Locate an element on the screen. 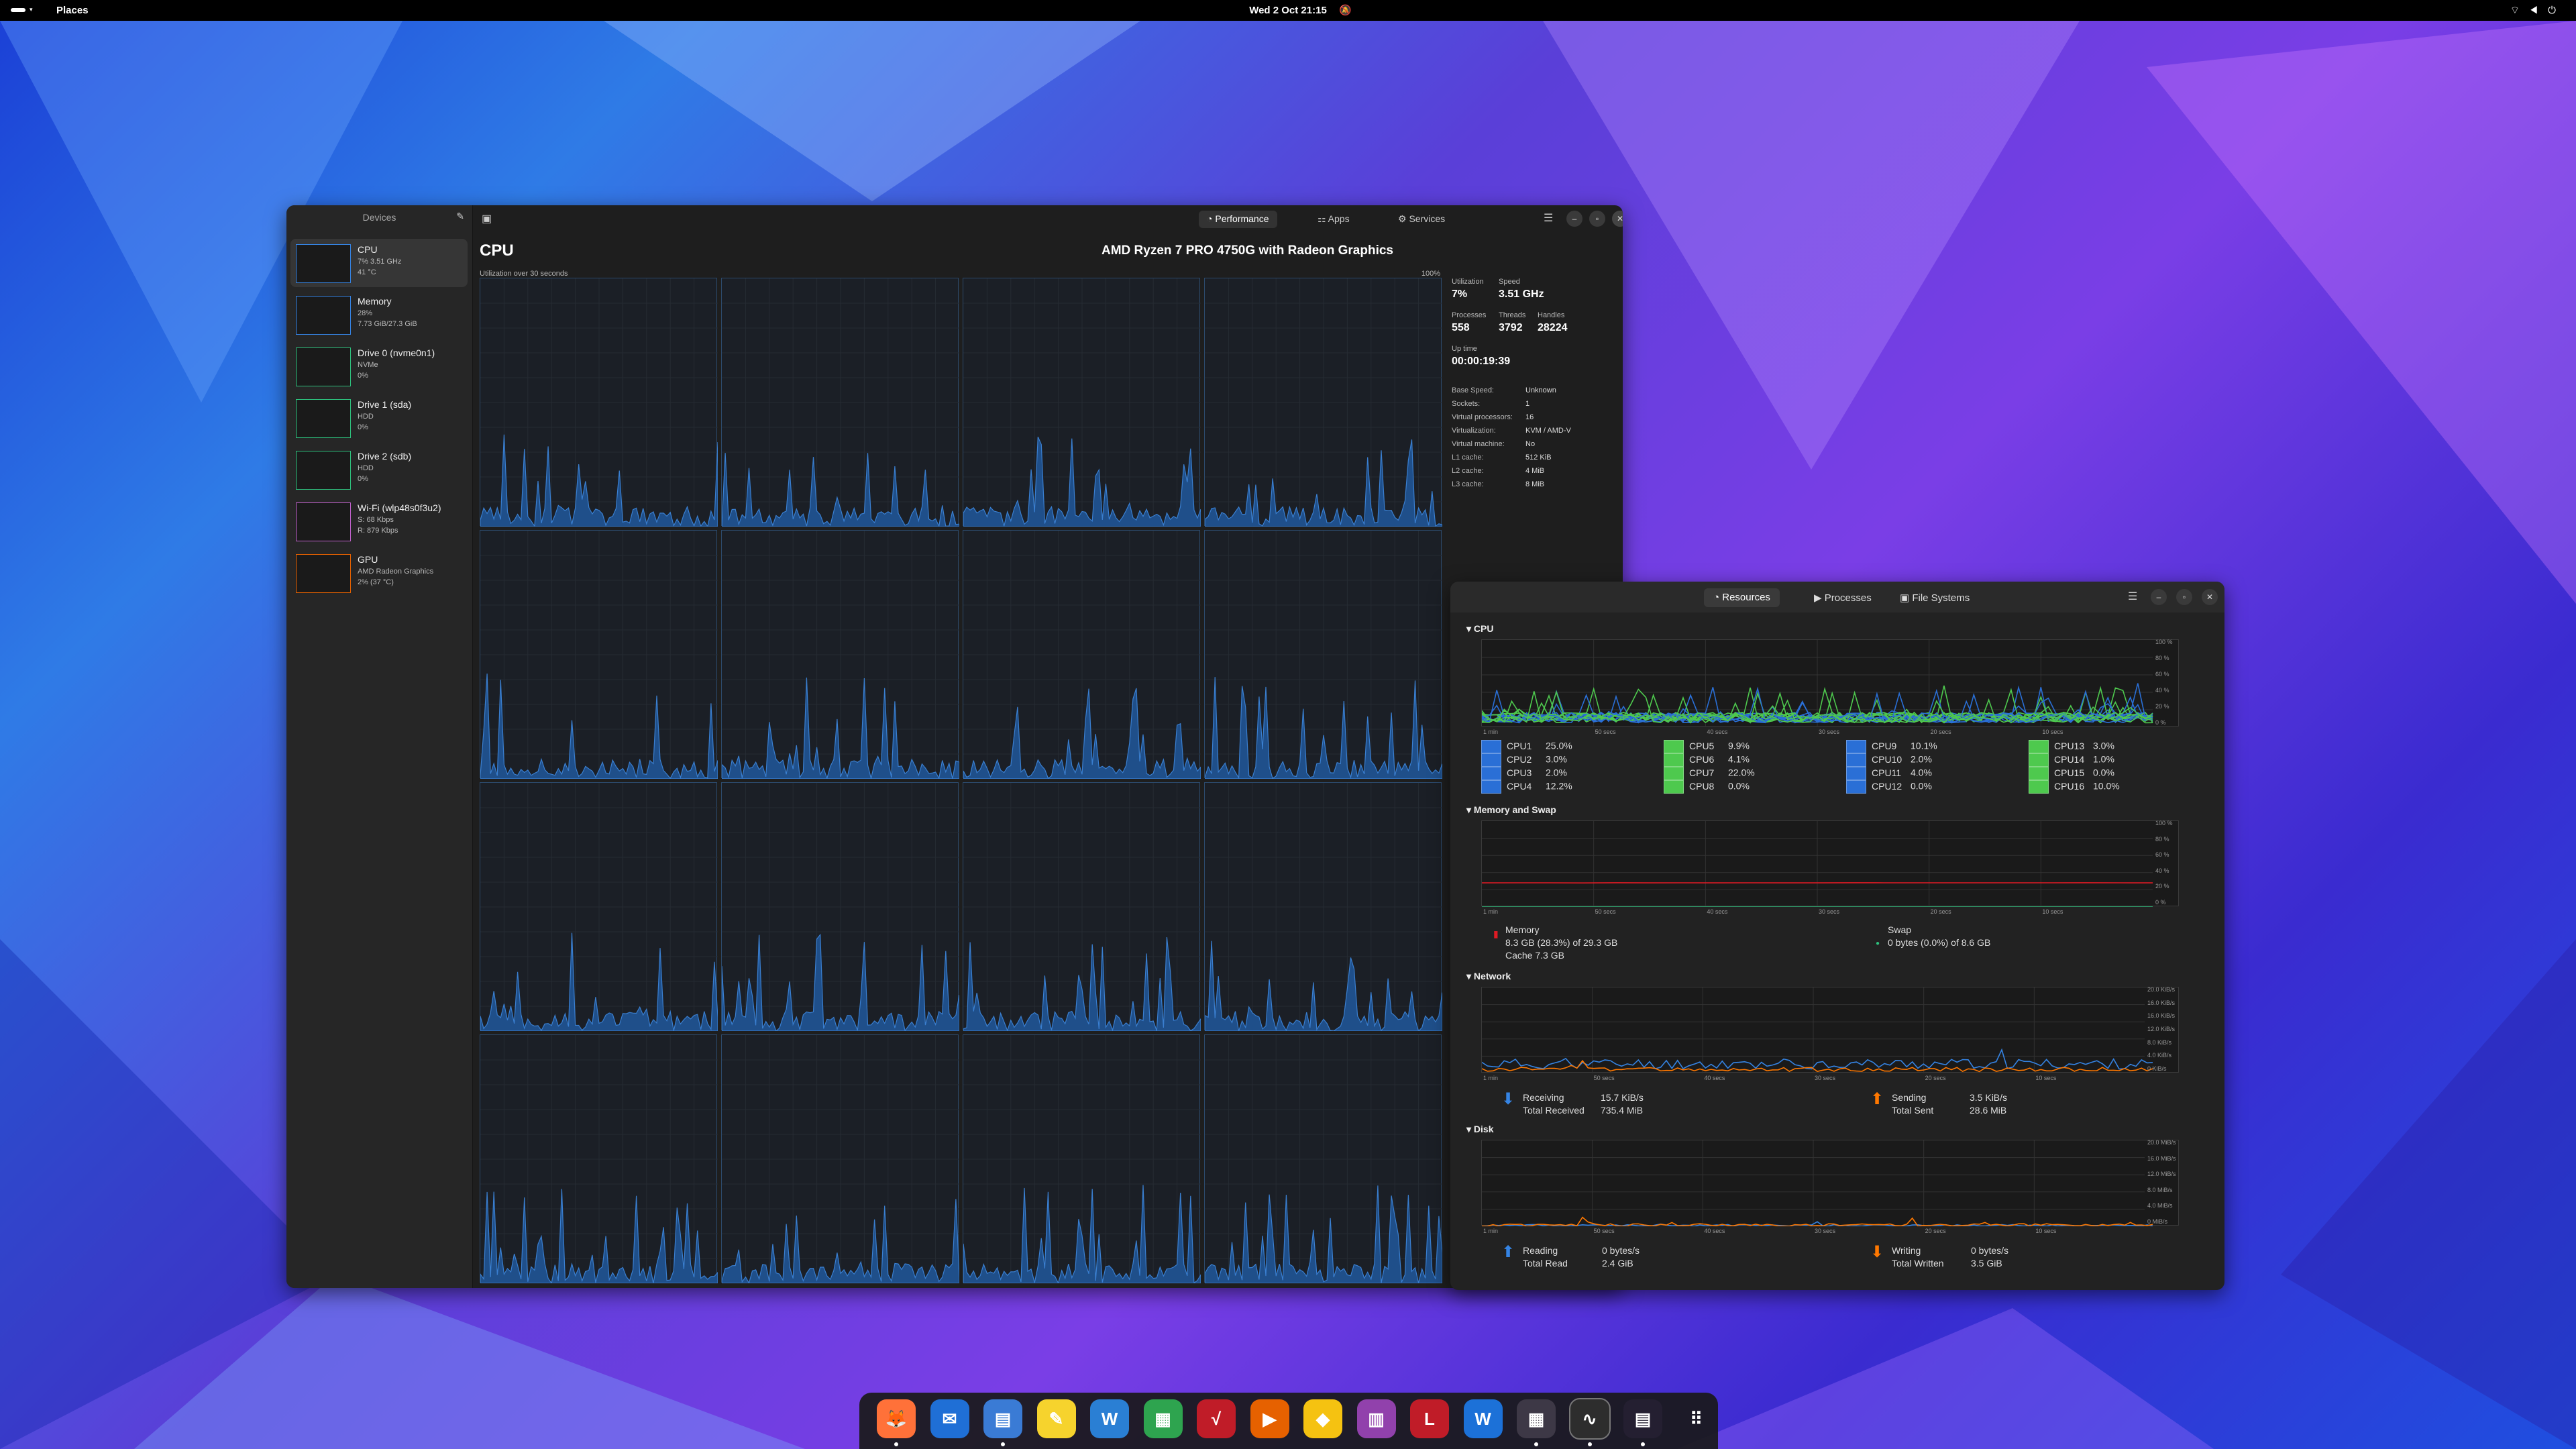  detail-key: Base Speed: is located at coordinates (1473, 390).